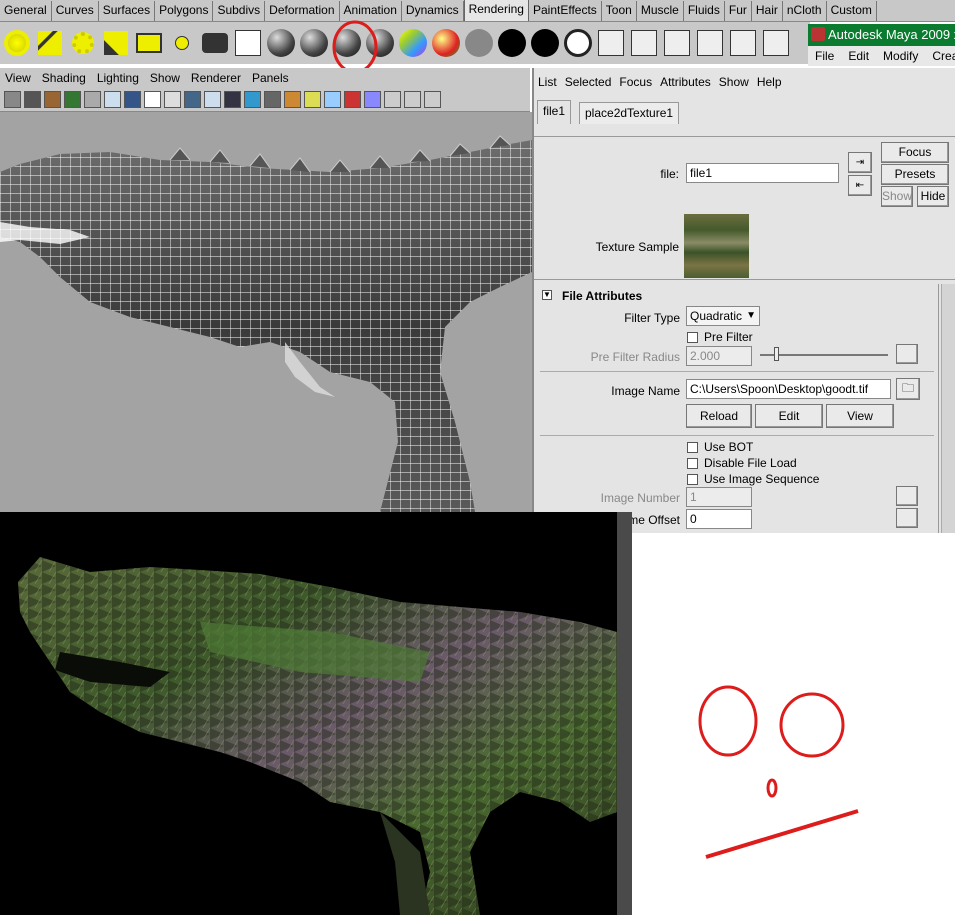 Image resolution: width=955 pixels, height=915 pixels. Describe the element at coordinates (719, 356) in the screenshot. I see `pre-filter-radius-field: 2.000` at that location.